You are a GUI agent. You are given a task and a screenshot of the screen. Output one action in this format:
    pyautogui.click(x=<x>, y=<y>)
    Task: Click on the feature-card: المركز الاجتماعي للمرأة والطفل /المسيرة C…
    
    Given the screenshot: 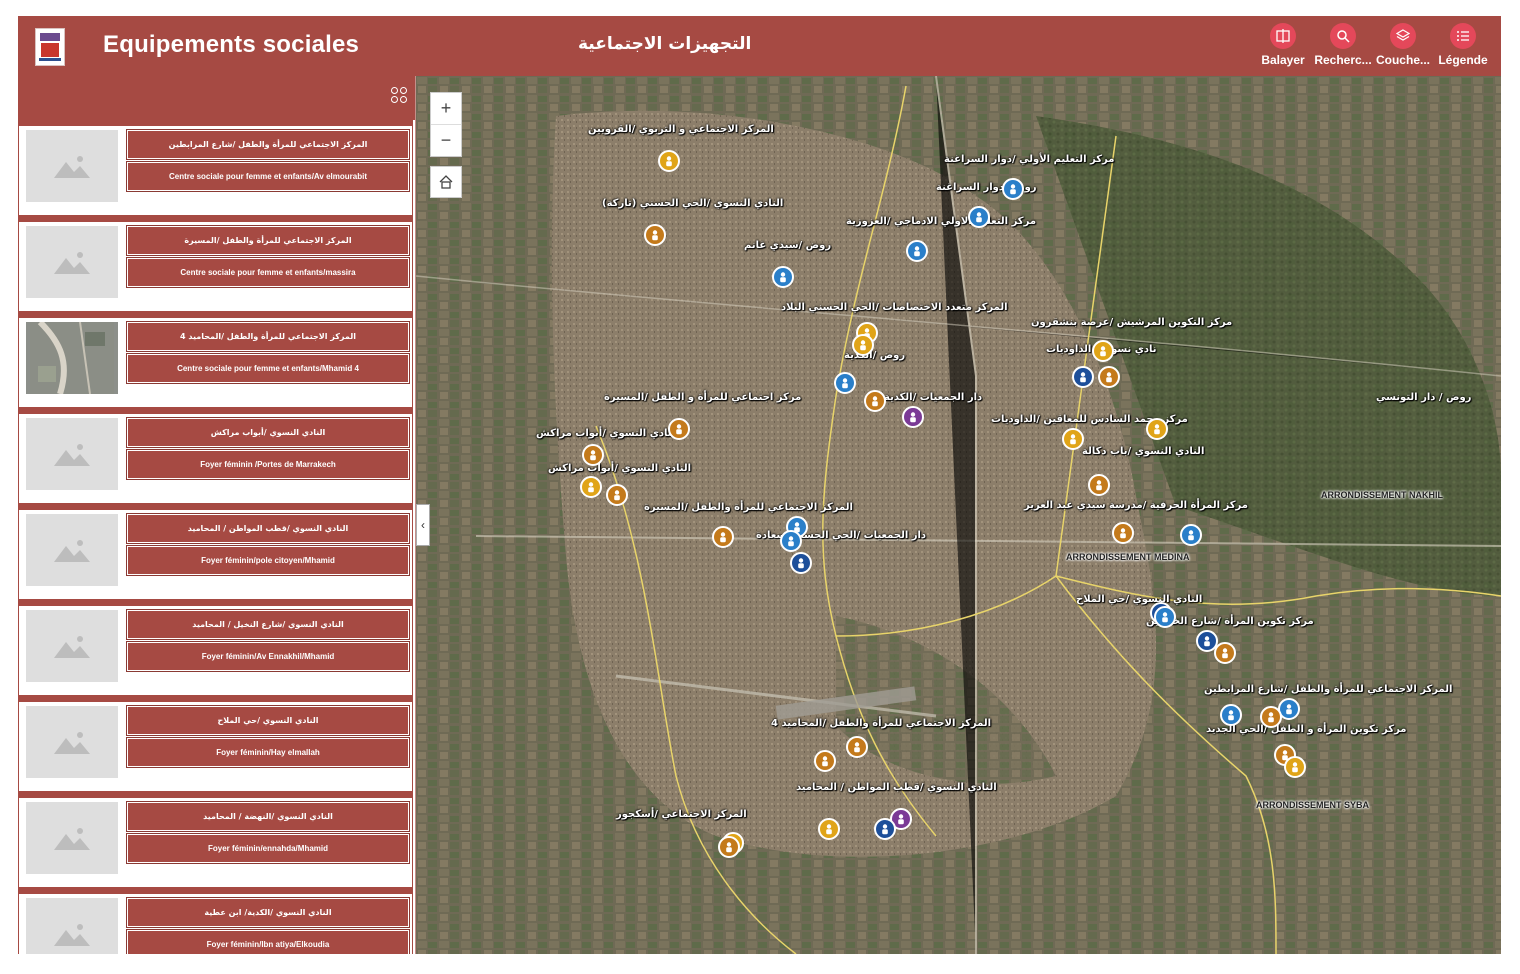 What is the action you would take?
    pyautogui.click(x=215, y=264)
    